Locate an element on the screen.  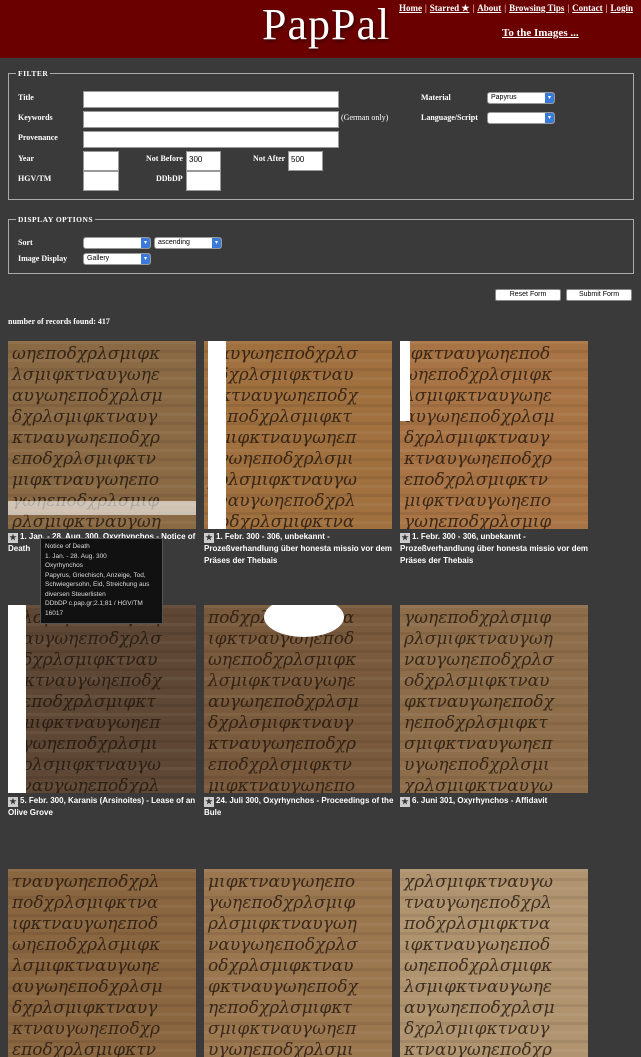
hgv-input is located at coordinates (101, 181).